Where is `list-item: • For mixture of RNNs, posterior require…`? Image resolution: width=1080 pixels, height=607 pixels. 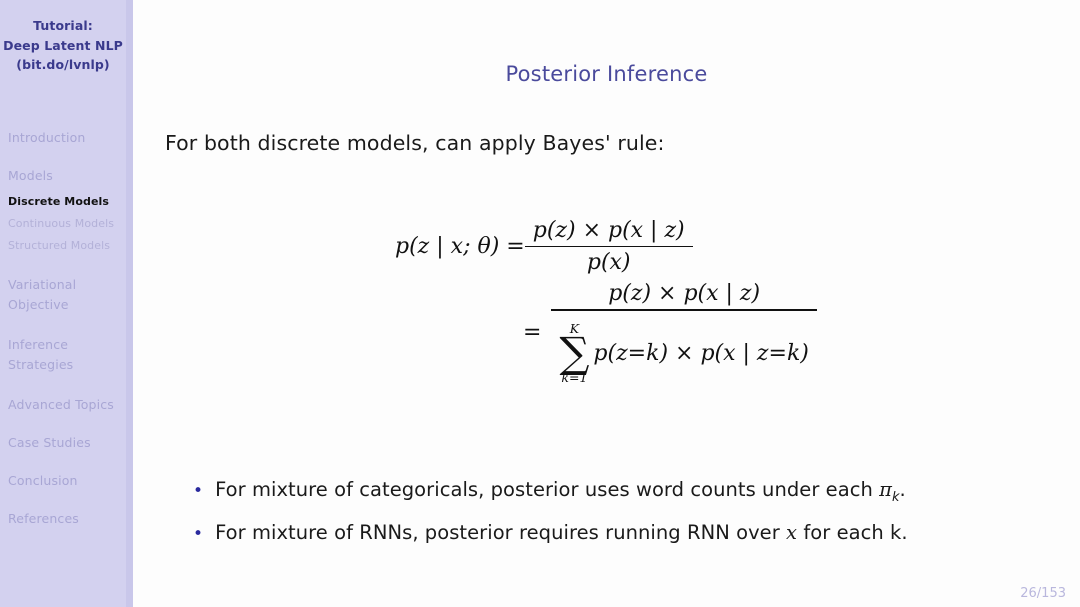 list-item: • For mixture of RNNs, posterior require… is located at coordinates (633, 532).